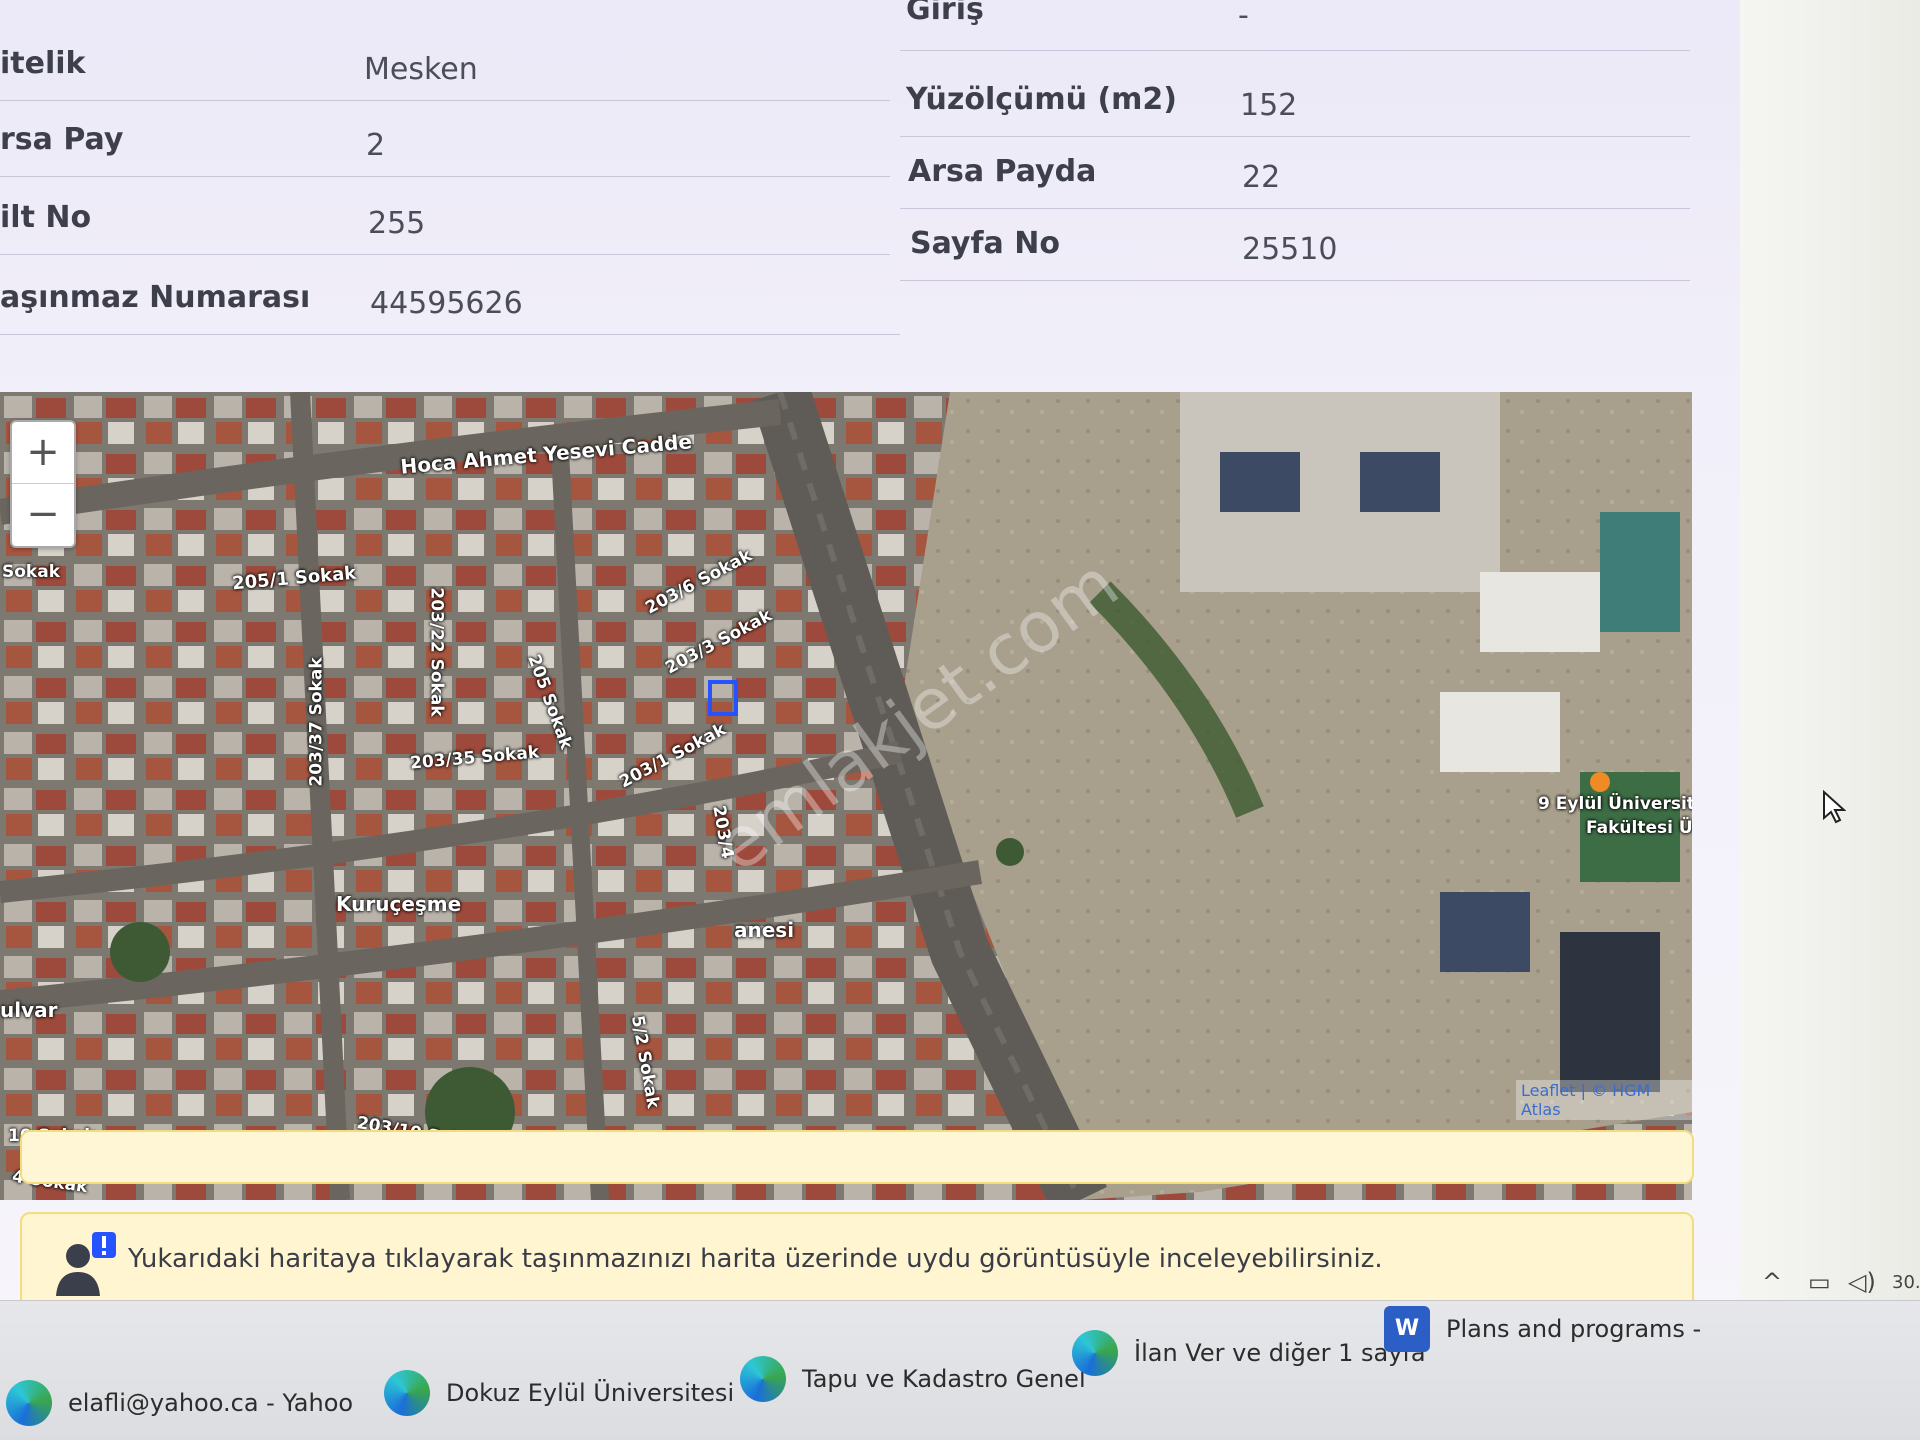  Describe the element at coordinates (1604, 1100) in the screenshot. I see `map-attribution: Leaflet | © HGM Atlas` at that location.